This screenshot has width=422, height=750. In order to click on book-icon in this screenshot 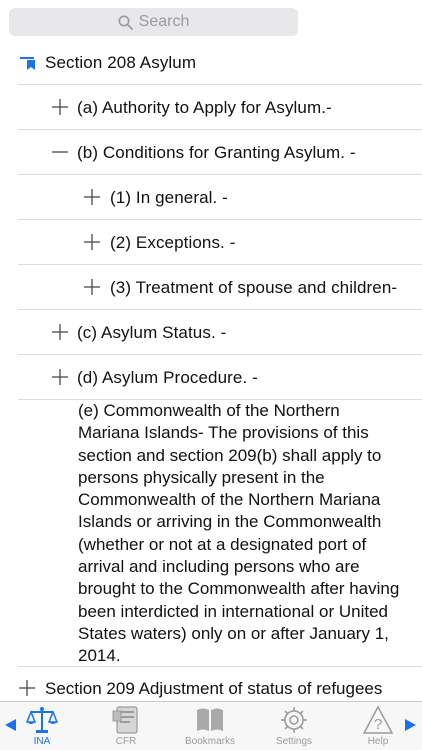, I will do `click(210, 720)`.